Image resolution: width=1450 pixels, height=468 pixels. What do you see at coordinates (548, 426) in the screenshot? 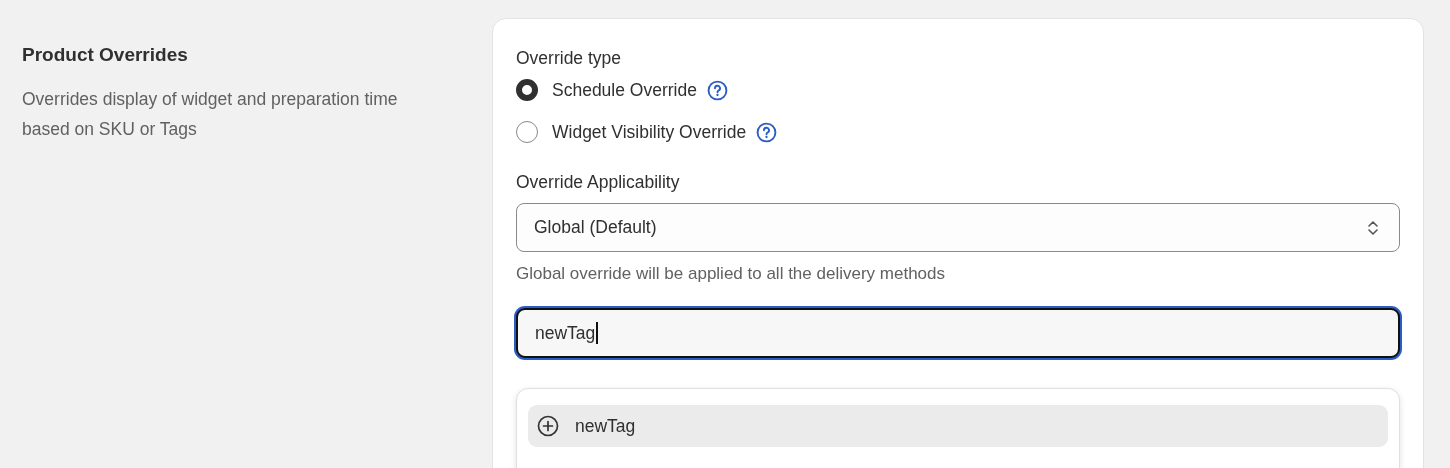
I see `add-circle-icon` at bounding box center [548, 426].